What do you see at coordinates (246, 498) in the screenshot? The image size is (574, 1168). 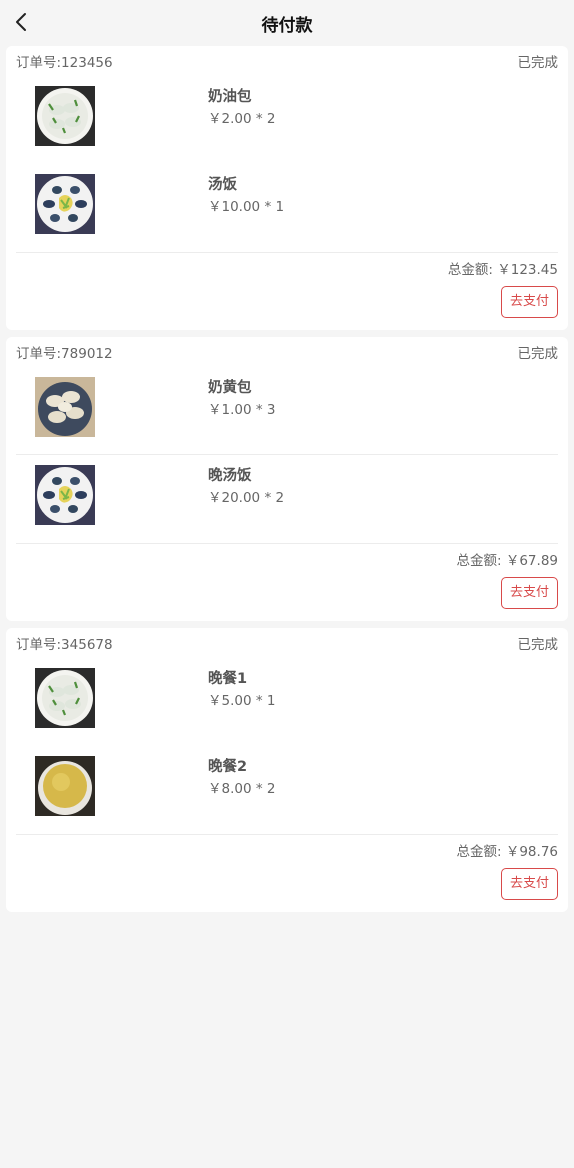 I see `item-price: ￥20.00 * 2` at bounding box center [246, 498].